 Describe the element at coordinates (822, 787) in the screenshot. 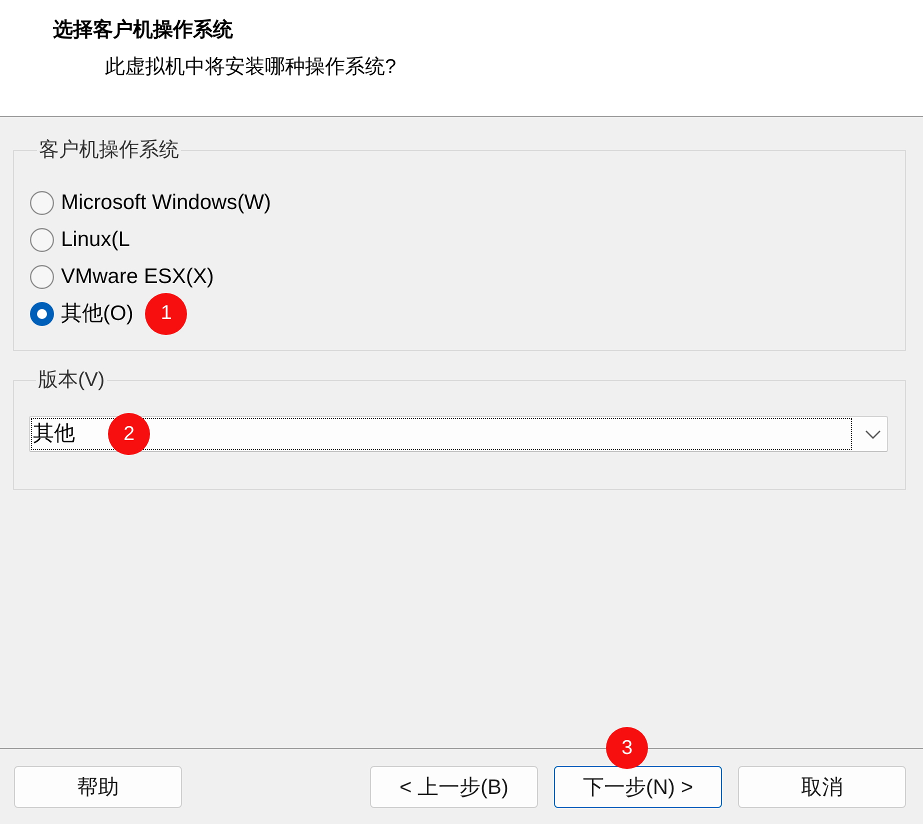

I see `cancel-button: 取消` at that location.